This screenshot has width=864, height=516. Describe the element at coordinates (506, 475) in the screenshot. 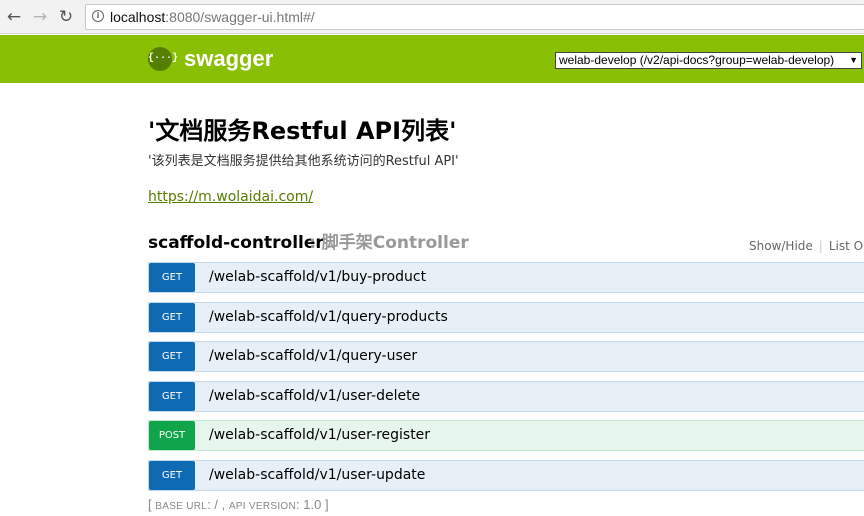

I see `operation-row: GET /welab-scaffold/v1/user-update` at that location.